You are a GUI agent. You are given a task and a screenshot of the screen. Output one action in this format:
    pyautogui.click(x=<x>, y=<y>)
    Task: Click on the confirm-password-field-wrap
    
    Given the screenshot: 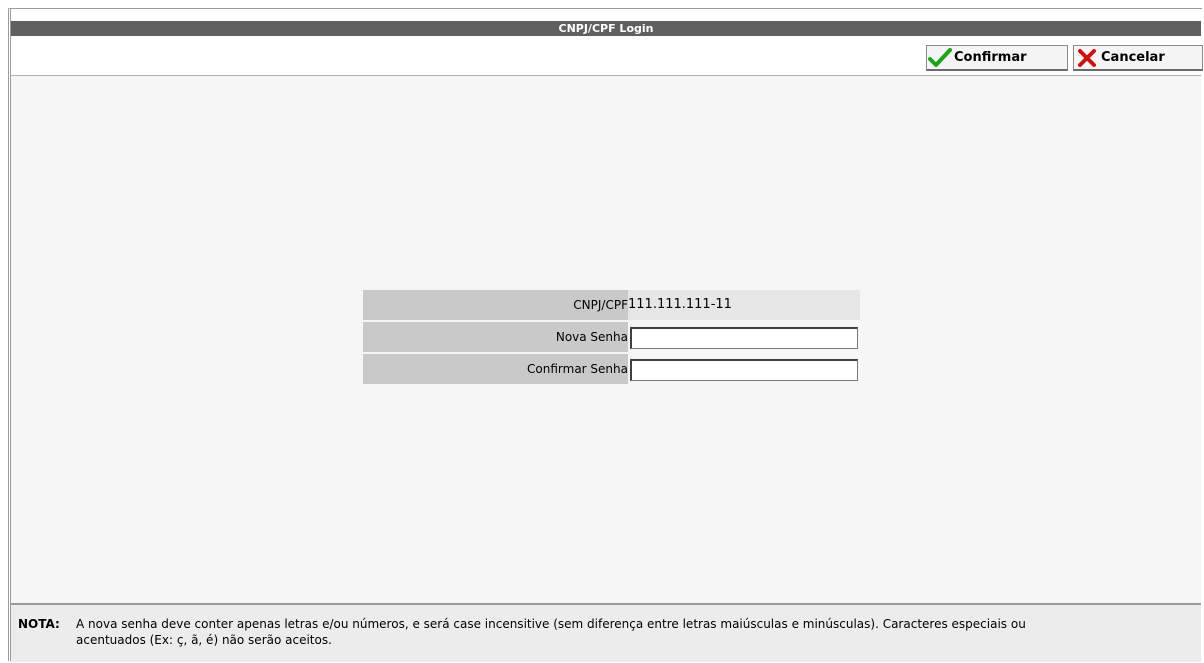 What is the action you would take?
    pyautogui.click(x=743, y=370)
    